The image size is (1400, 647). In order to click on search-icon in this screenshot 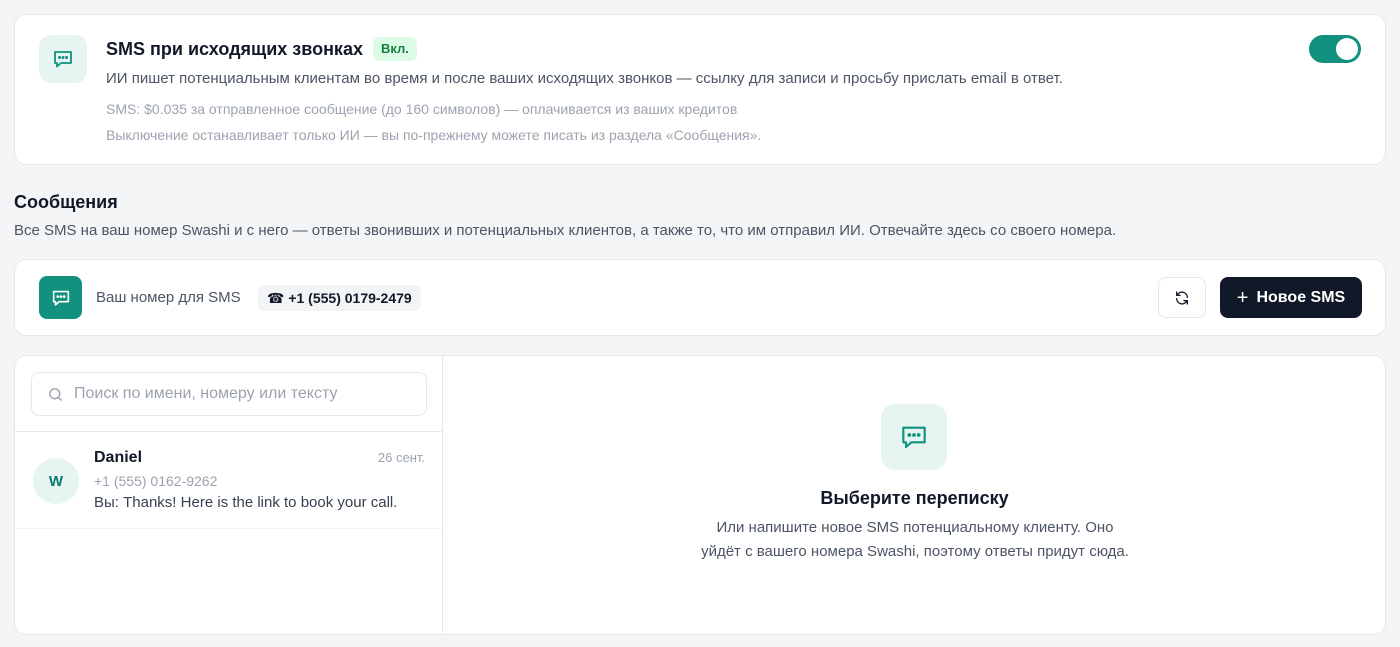, I will do `click(55, 394)`.